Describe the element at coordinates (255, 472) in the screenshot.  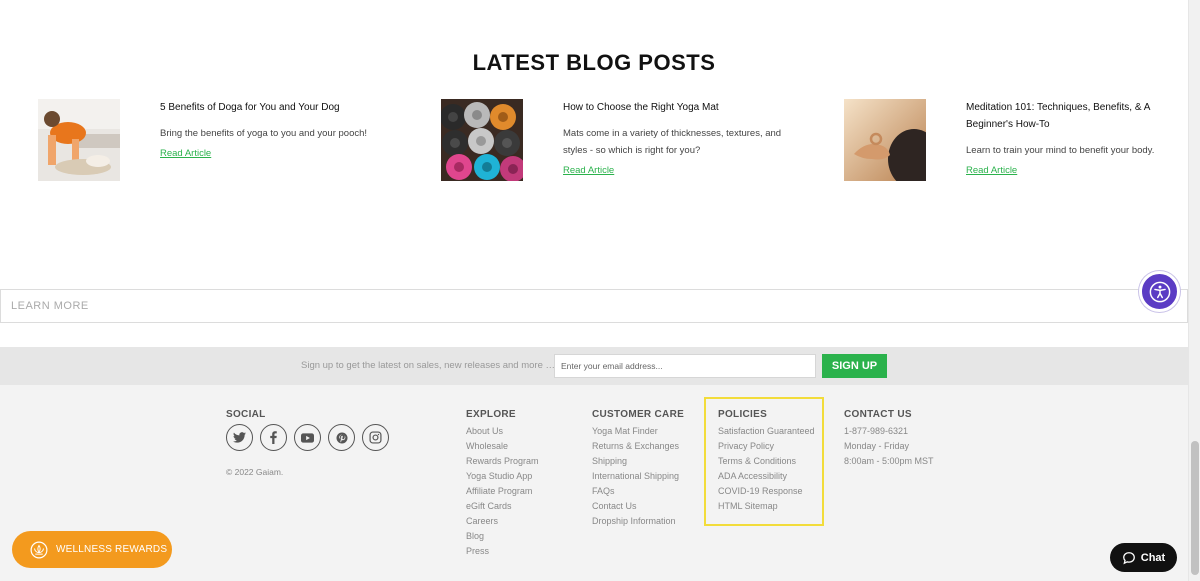
I see `copyright-text: © 2022 Gaiam.` at that location.